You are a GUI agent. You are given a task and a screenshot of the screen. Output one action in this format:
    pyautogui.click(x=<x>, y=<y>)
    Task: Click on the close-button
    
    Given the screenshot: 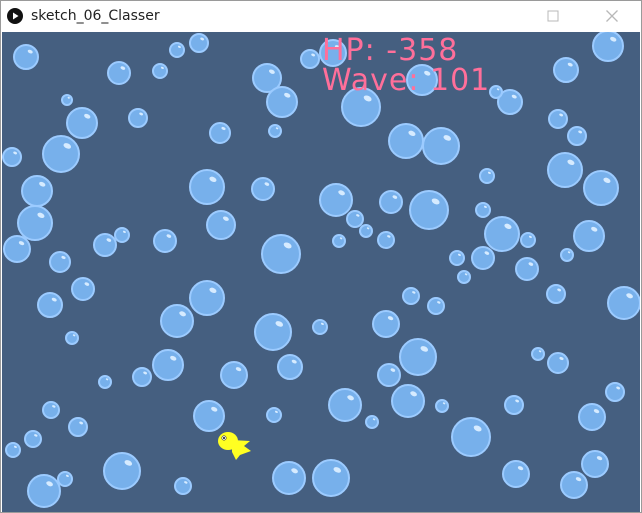 What is the action you would take?
    pyautogui.click(x=612, y=16)
    